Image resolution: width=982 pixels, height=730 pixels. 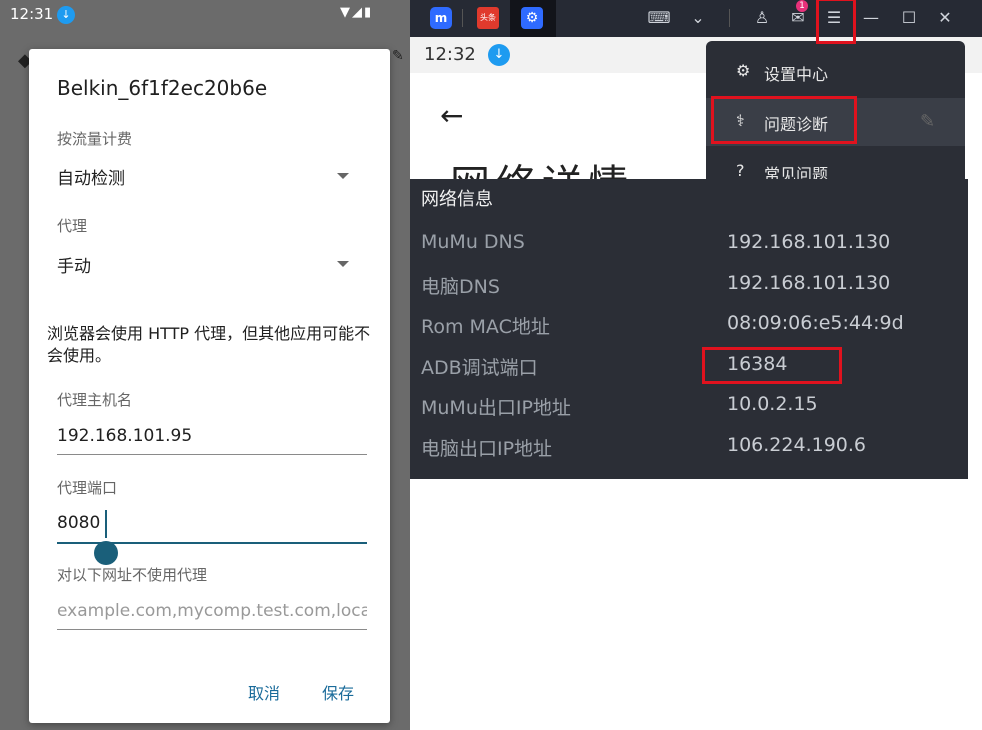 What do you see at coordinates (659, 18) in the screenshot?
I see `keyboard-icon: ⌨` at bounding box center [659, 18].